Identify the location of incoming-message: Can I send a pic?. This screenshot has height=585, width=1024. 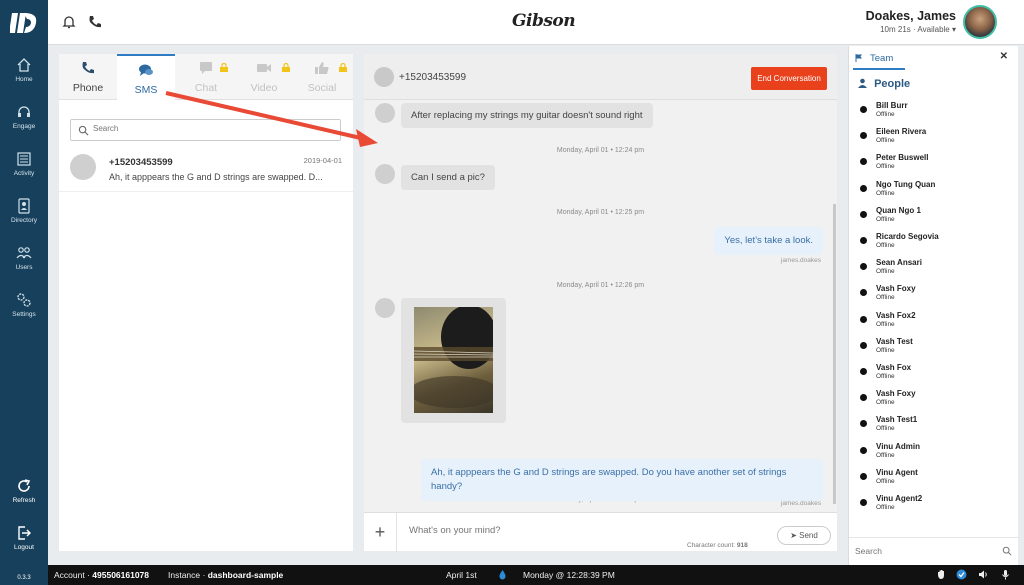
(448, 177).